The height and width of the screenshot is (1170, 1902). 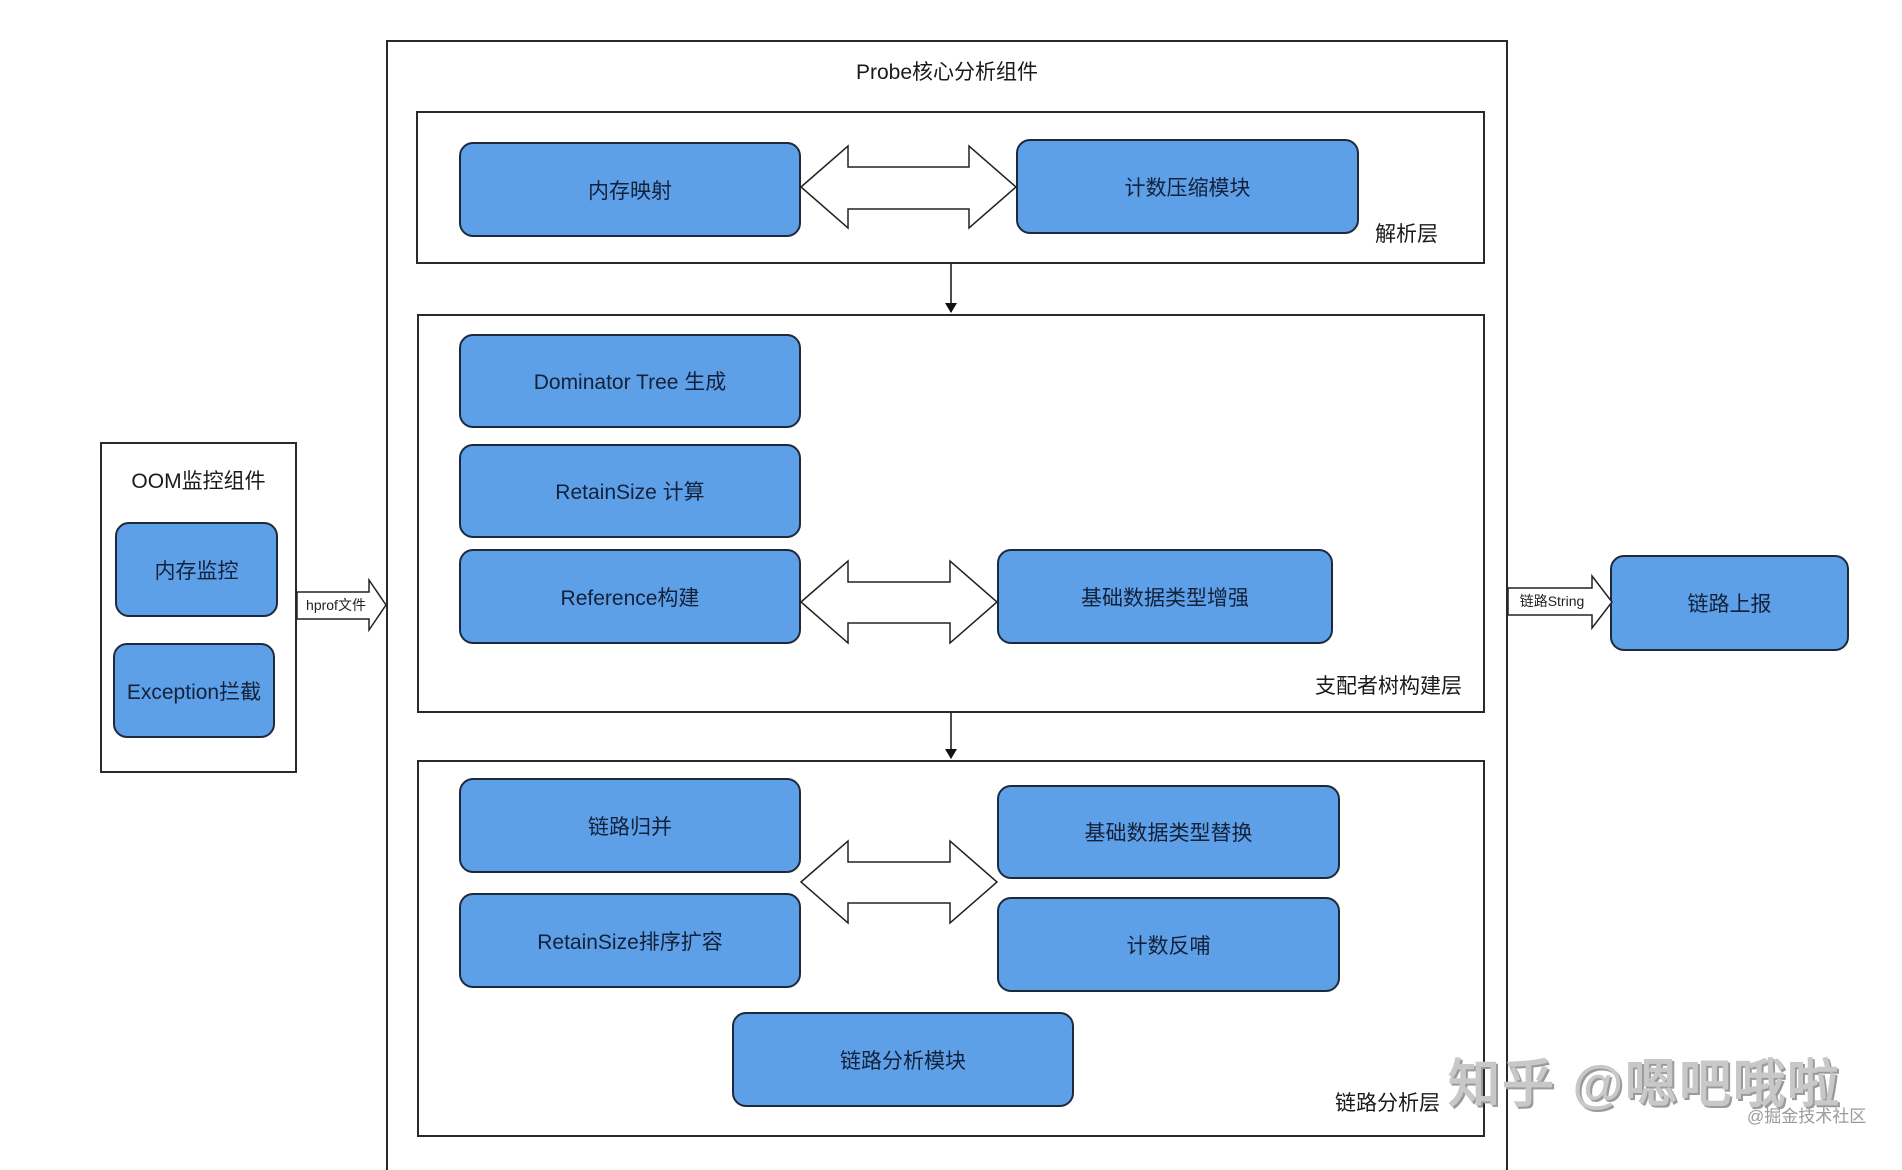 What do you see at coordinates (630, 596) in the screenshot?
I see `reference-build-module: Reference构建` at bounding box center [630, 596].